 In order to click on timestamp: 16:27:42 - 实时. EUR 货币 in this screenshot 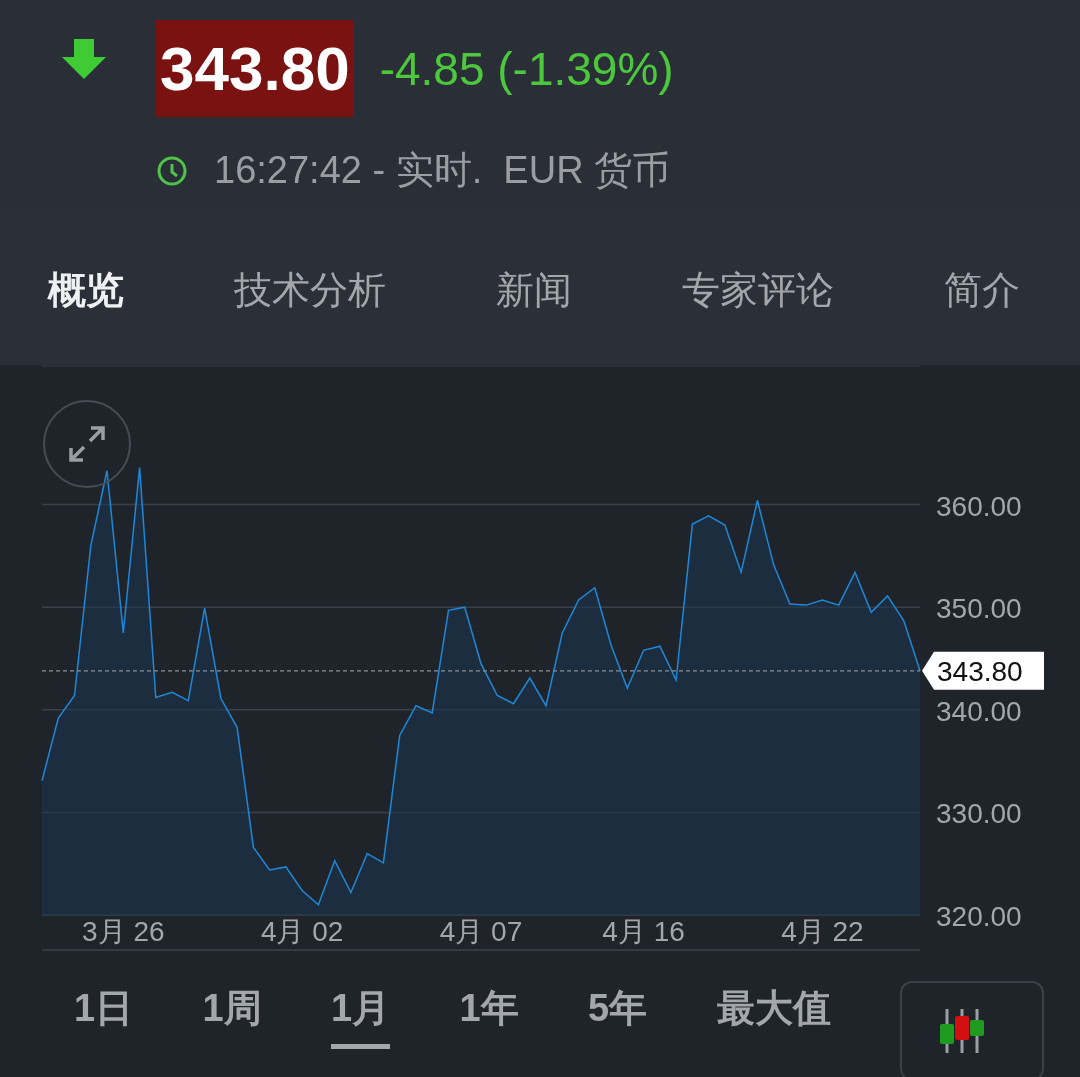, I will do `click(442, 170)`.